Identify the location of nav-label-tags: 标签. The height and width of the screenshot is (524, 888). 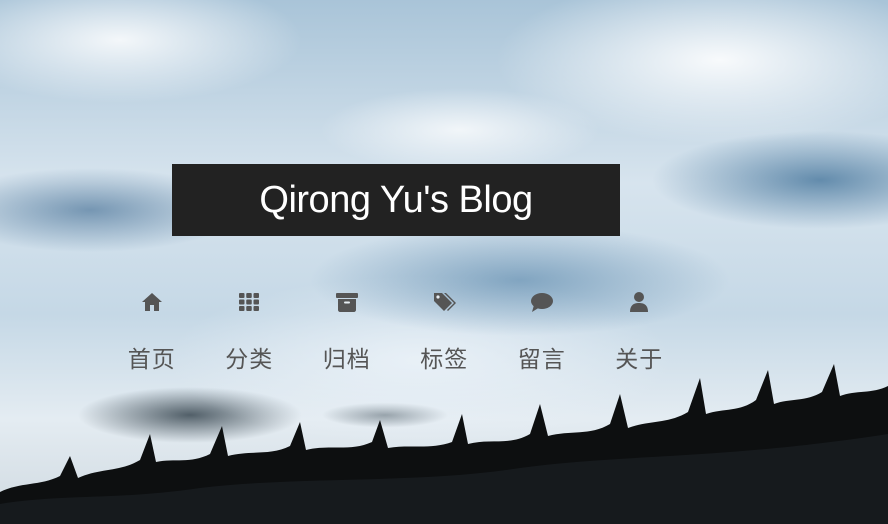
(444, 360).